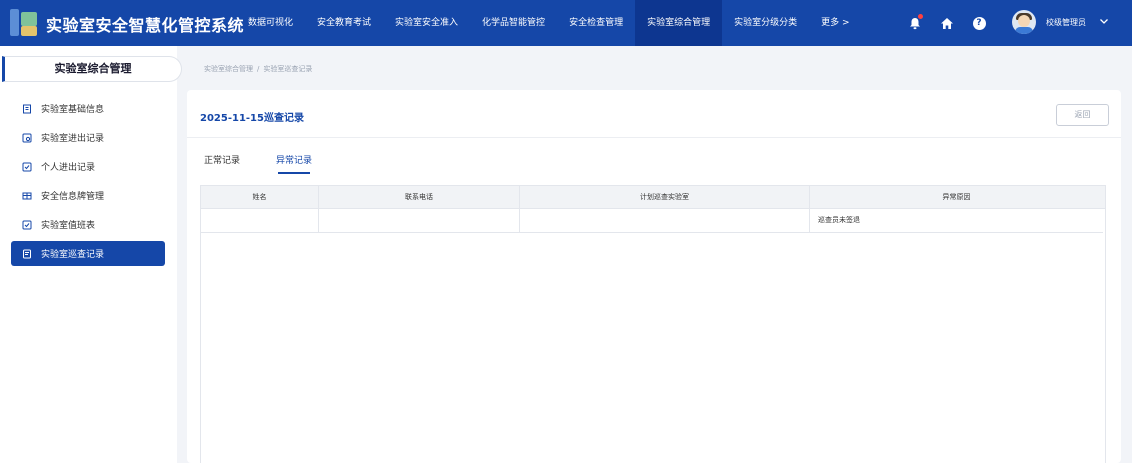 The height and width of the screenshot is (463, 1132). What do you see at coordinates (145, 25) in the screenshot?
I see `app-title: 实验室安全智慧化管控系统` at bounding box center [145, 25].